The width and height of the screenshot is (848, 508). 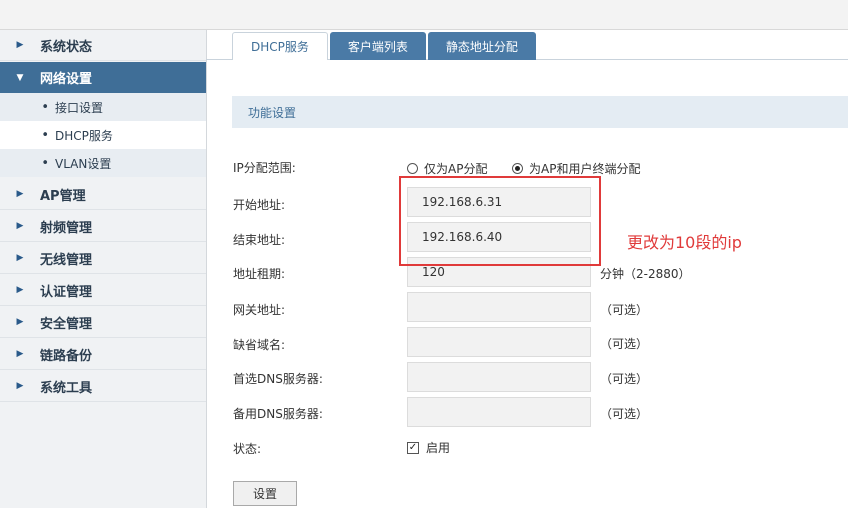 I want to click on radio-circle-icon, so click(x=412, y=168).